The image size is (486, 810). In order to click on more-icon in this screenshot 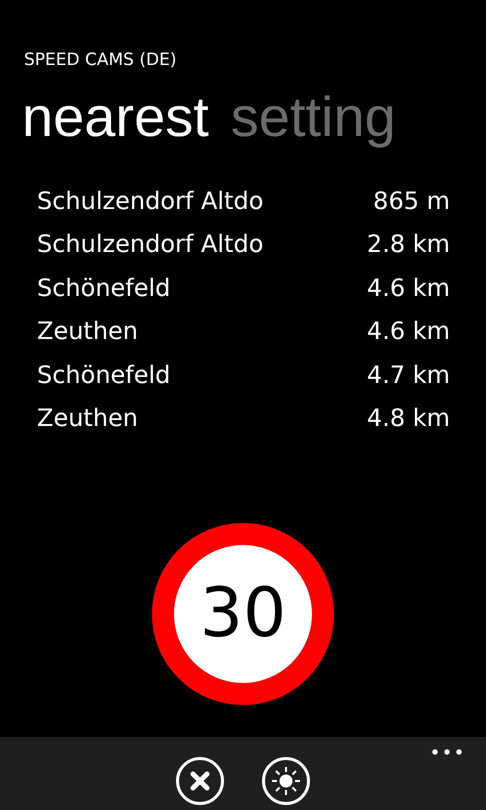, I will do `click(447, 752)`.